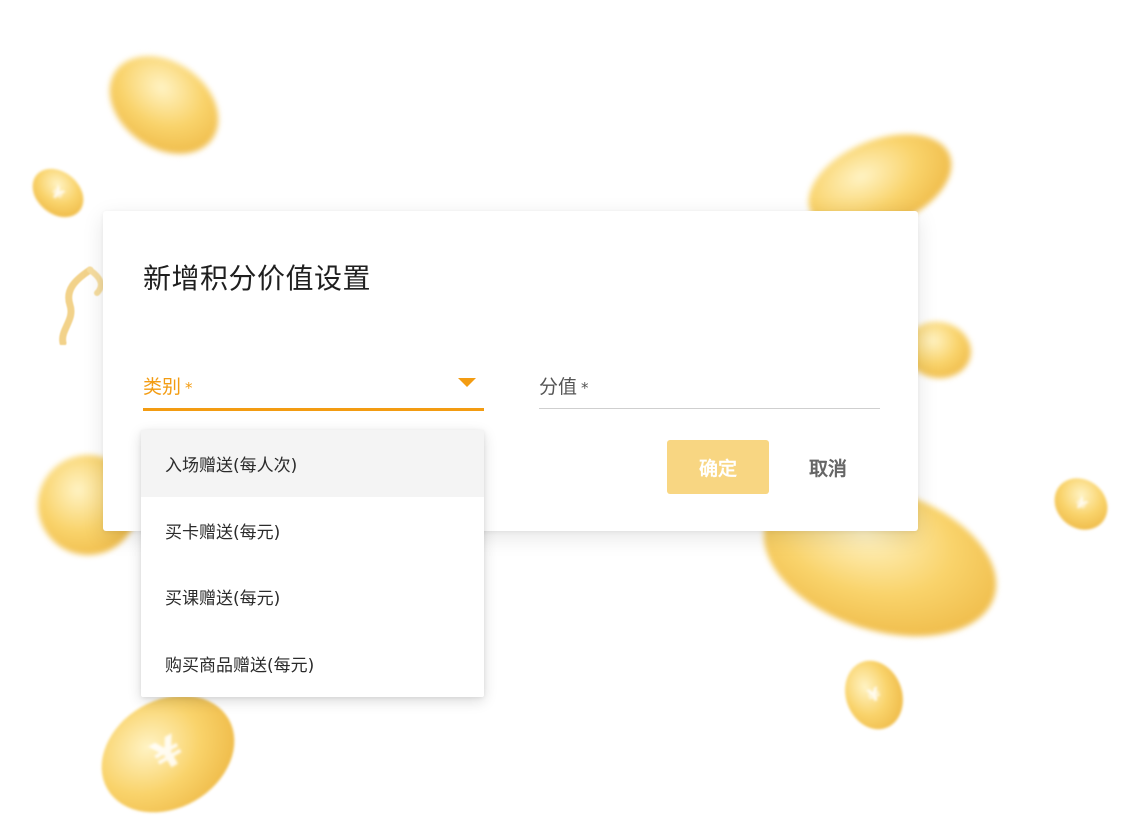 This screenshot has height=836, width=1140. Describe the element at coordinates (312, 530) in the screenshot. I see `menu-item-card-purchase-gift: 买卡赠送(每元)` at that location.